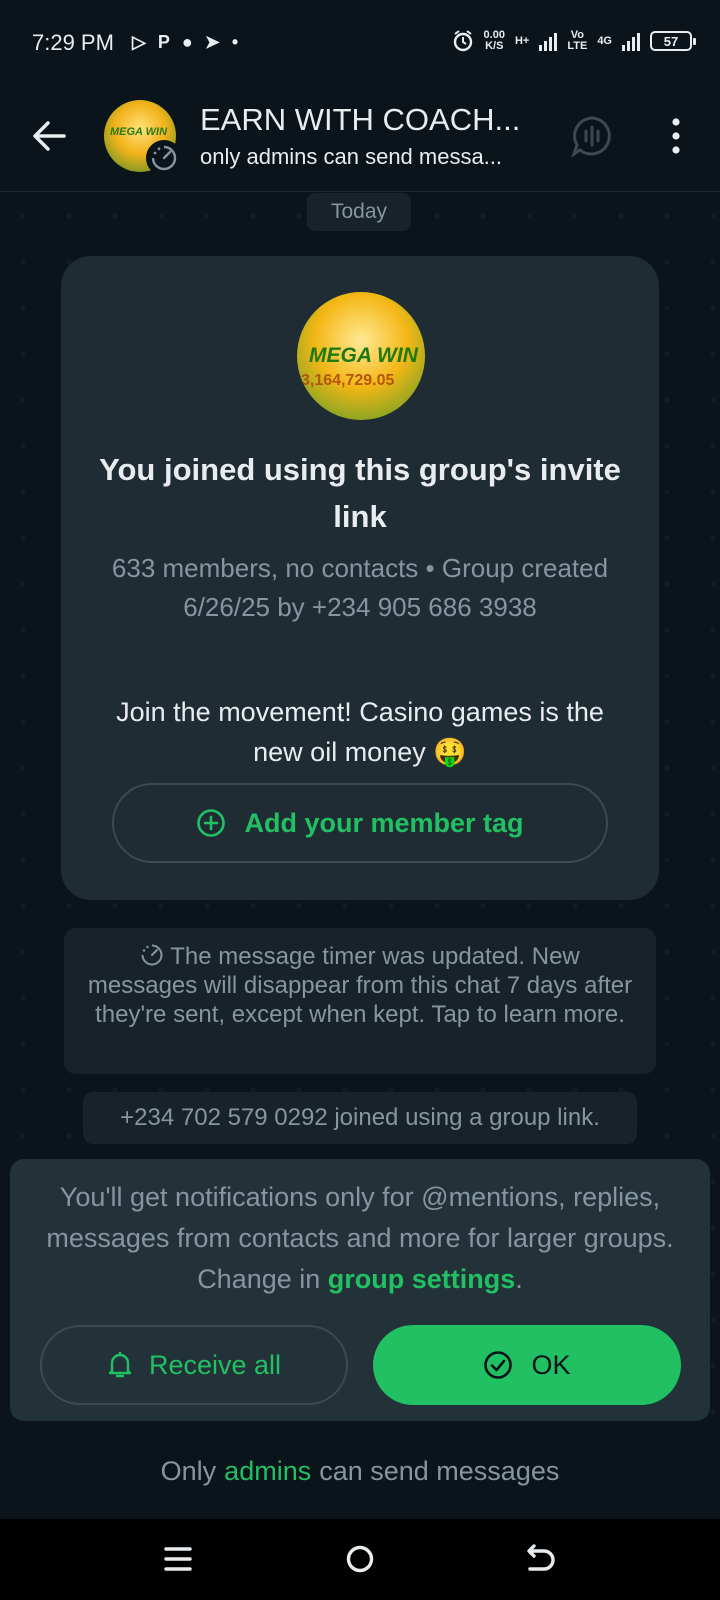  Describe the element at coordinates (152, 955) in the screenshot. I see `timer-icon` at that location.